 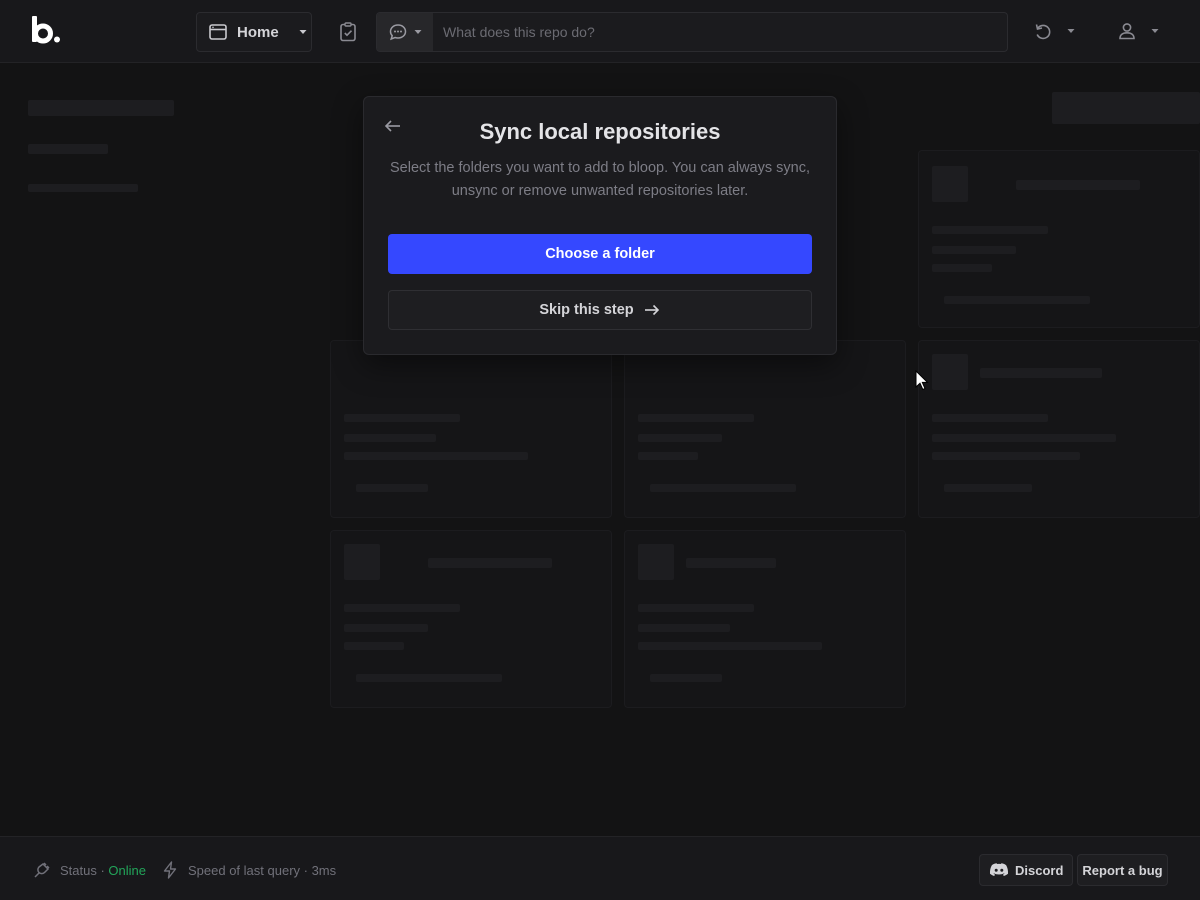 I want to click on plug-icon, so click(x=42, y=870).